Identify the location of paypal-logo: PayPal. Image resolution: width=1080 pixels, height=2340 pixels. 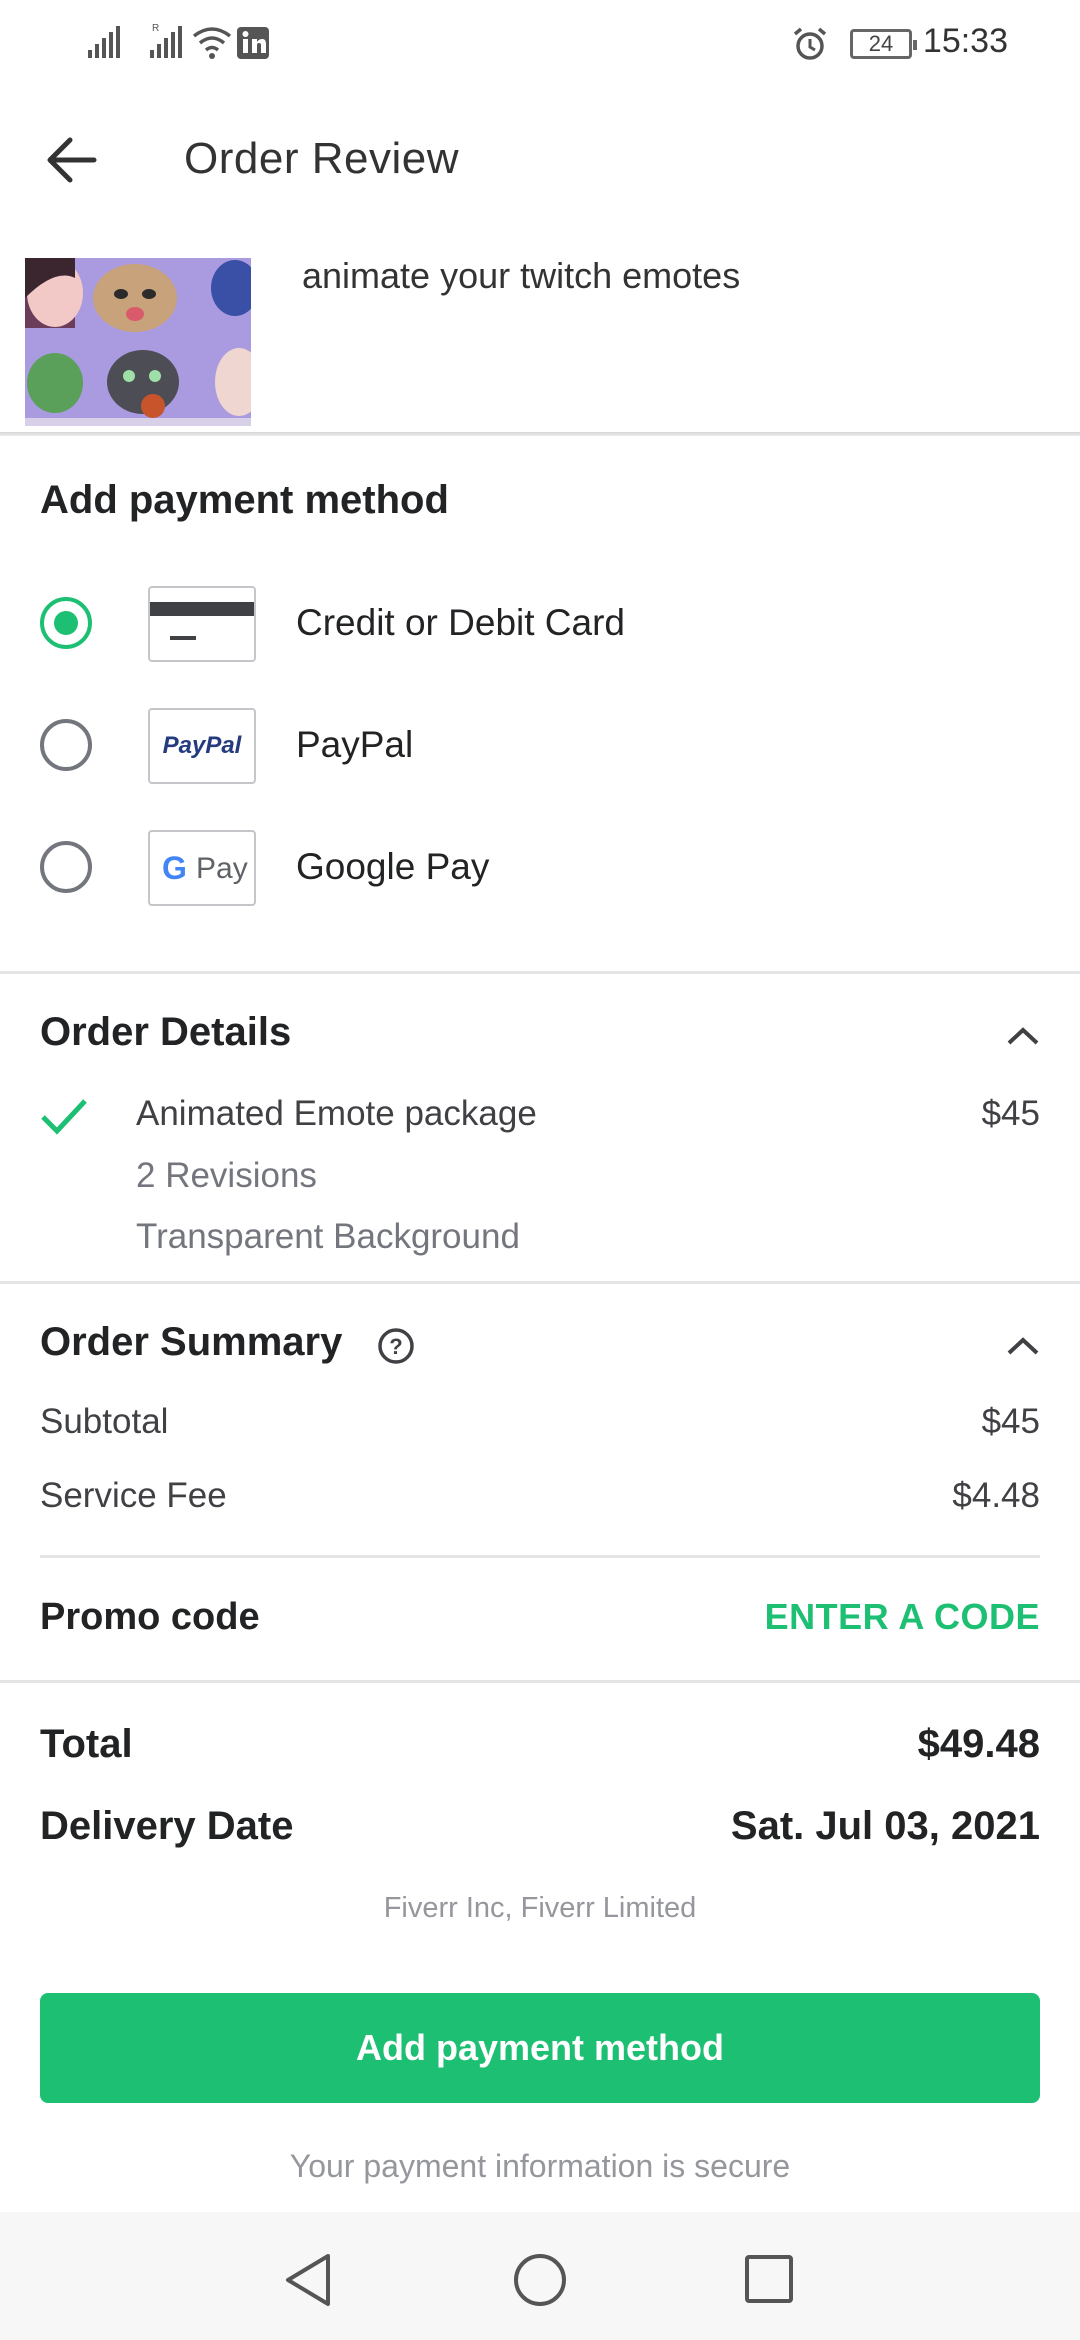
(202, 746).